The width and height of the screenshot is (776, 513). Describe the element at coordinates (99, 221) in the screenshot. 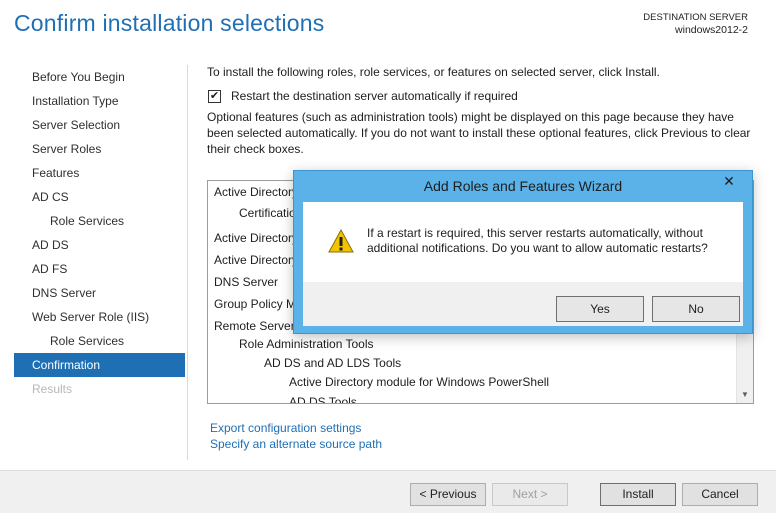

I see `nav-item-ad-cs-role-services: Role Services` at that location.